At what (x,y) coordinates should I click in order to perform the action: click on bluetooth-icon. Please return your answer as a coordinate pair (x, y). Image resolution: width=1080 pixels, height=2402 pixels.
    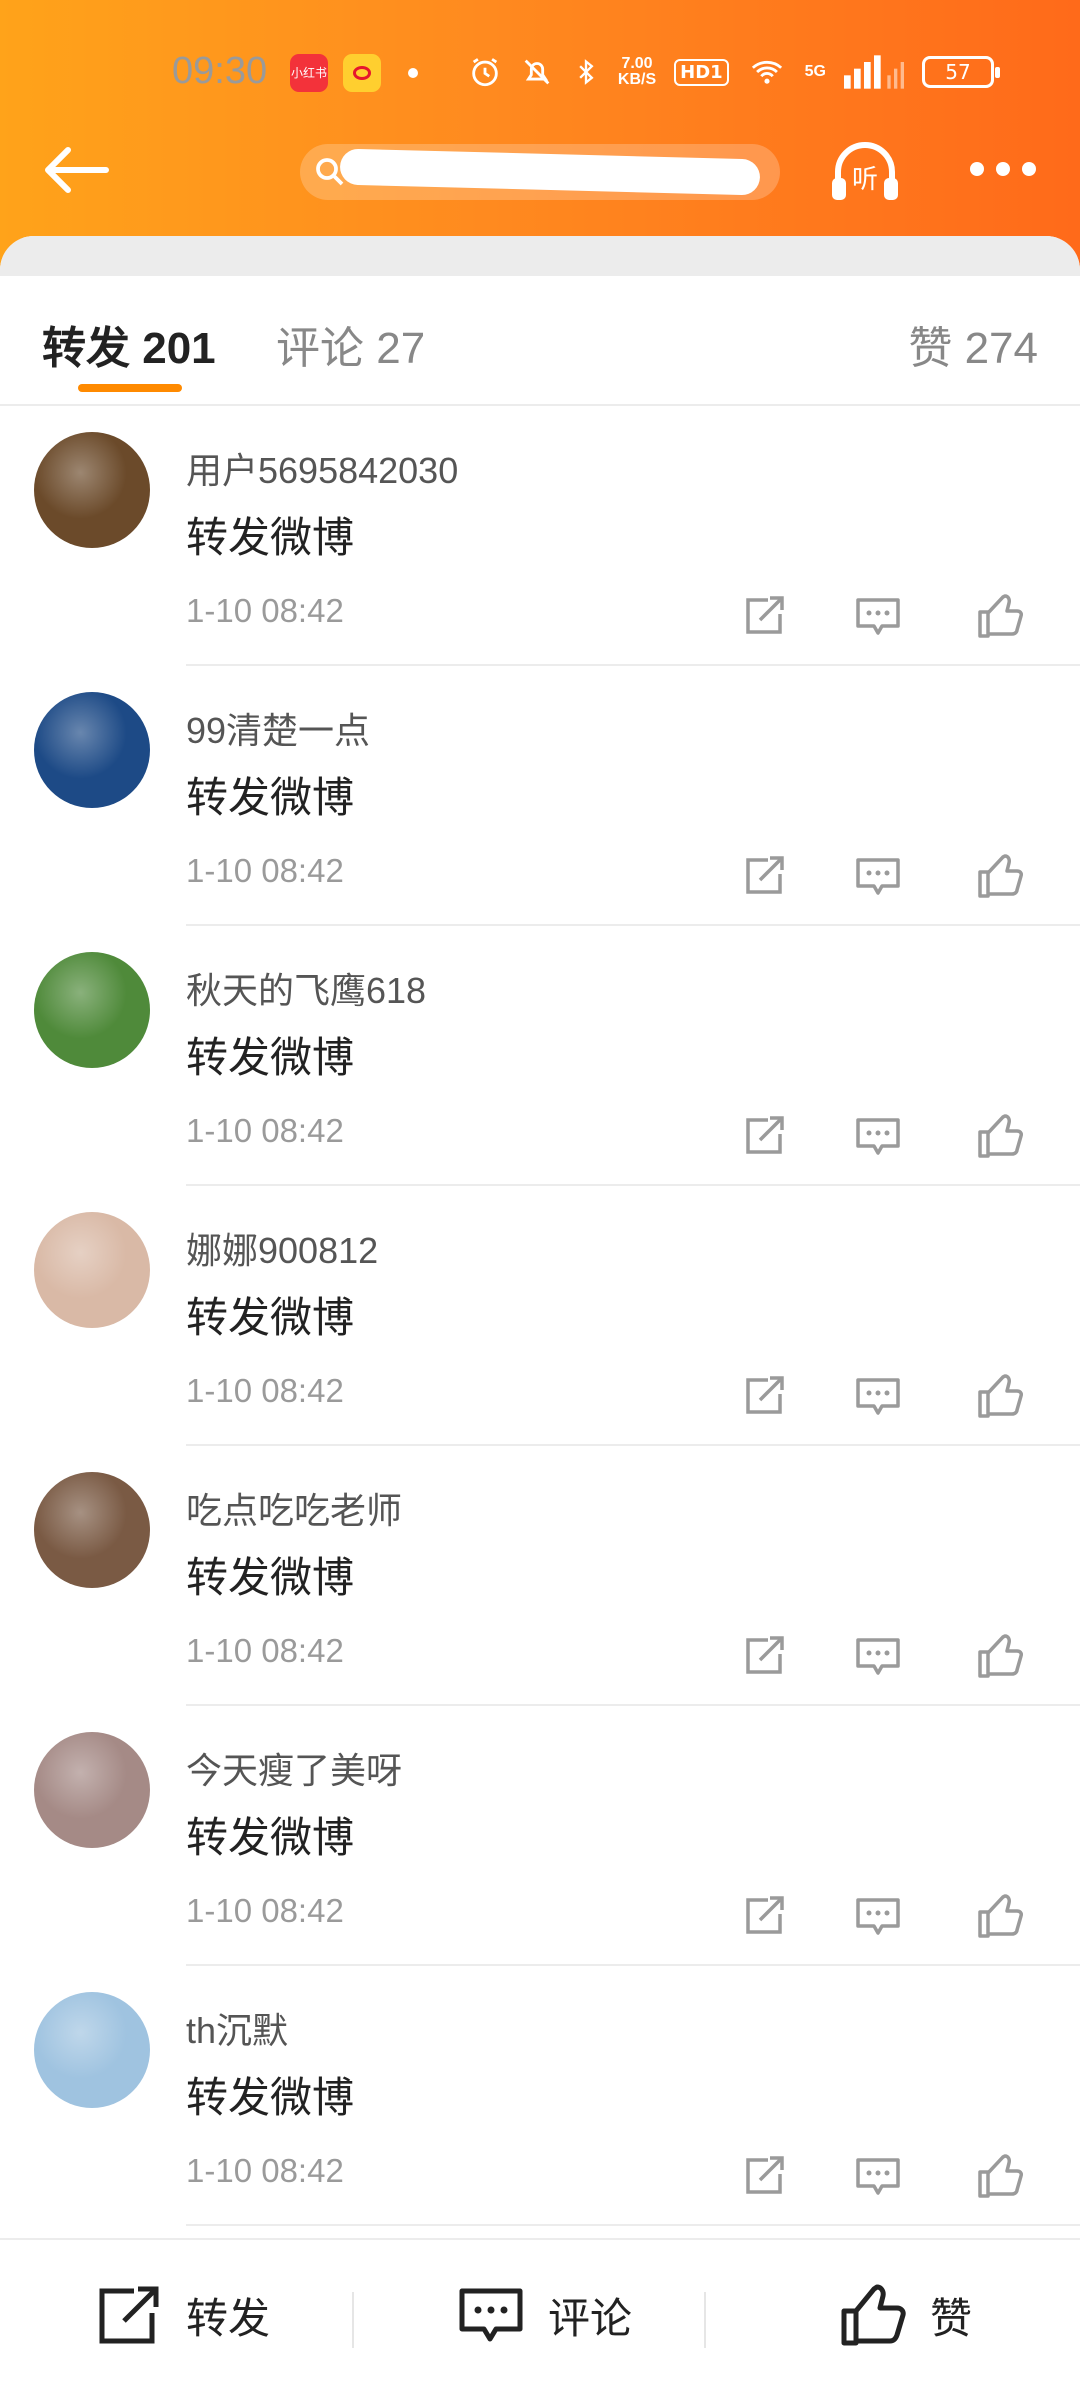
    Looking at the image, I should click on (586, 72).